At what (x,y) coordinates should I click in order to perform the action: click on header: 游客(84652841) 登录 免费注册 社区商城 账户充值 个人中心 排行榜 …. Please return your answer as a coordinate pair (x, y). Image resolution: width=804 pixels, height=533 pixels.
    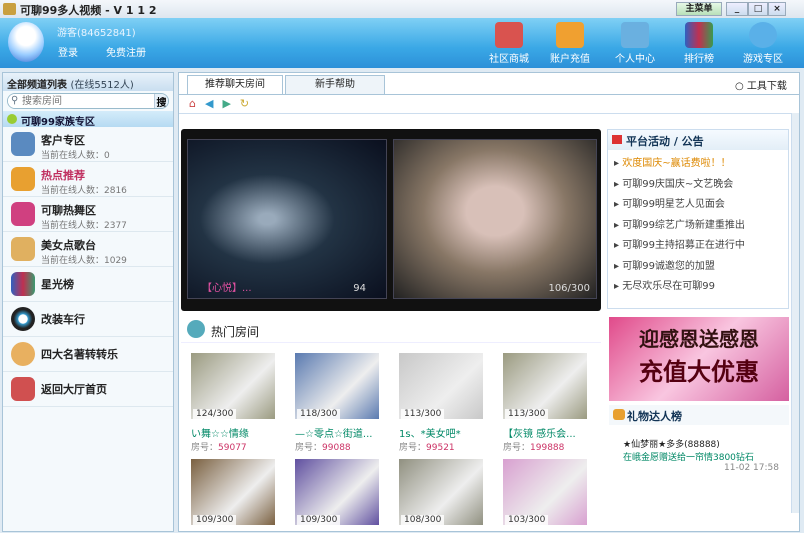
    Looking at the image, I should click on (402, 43).